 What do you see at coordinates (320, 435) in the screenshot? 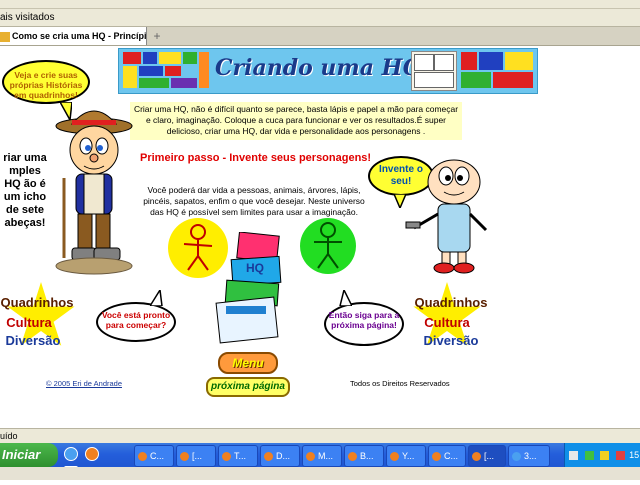
I see `status-bar: uído` at bounding box center [320, 435].